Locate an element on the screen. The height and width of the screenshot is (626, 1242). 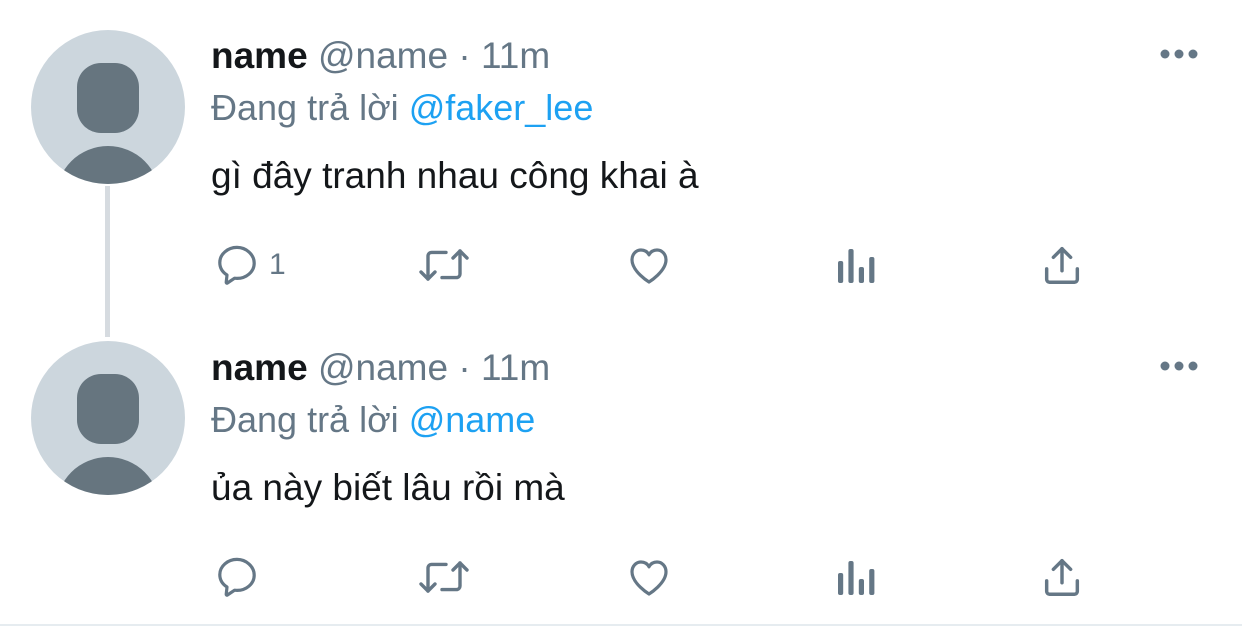
tweet-text: gì đây tranh nhau công khai à is located at coordinates (455, 175).